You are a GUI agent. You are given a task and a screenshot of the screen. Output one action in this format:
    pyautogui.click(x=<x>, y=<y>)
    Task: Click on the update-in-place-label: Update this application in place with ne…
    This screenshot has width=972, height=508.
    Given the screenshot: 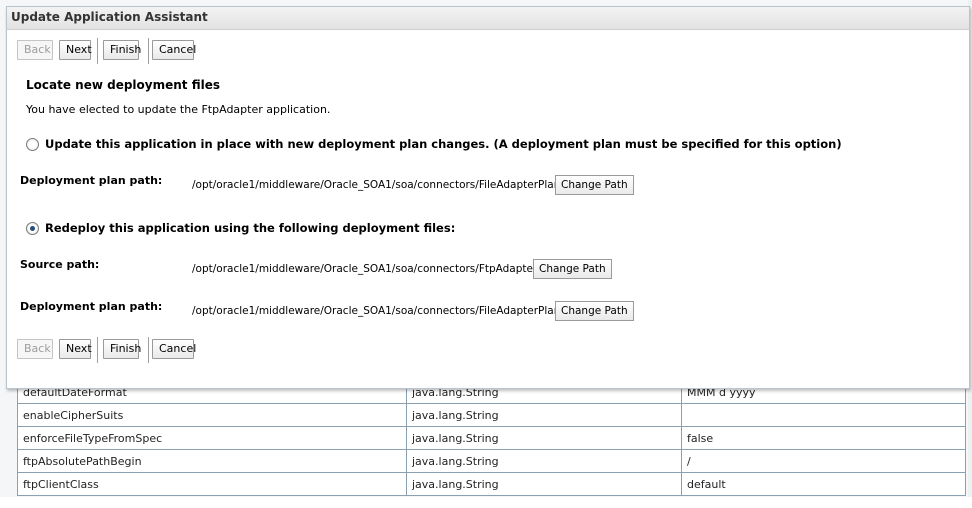 What is the action you would take?
    pyautogui.click(x=443, y=144)
    